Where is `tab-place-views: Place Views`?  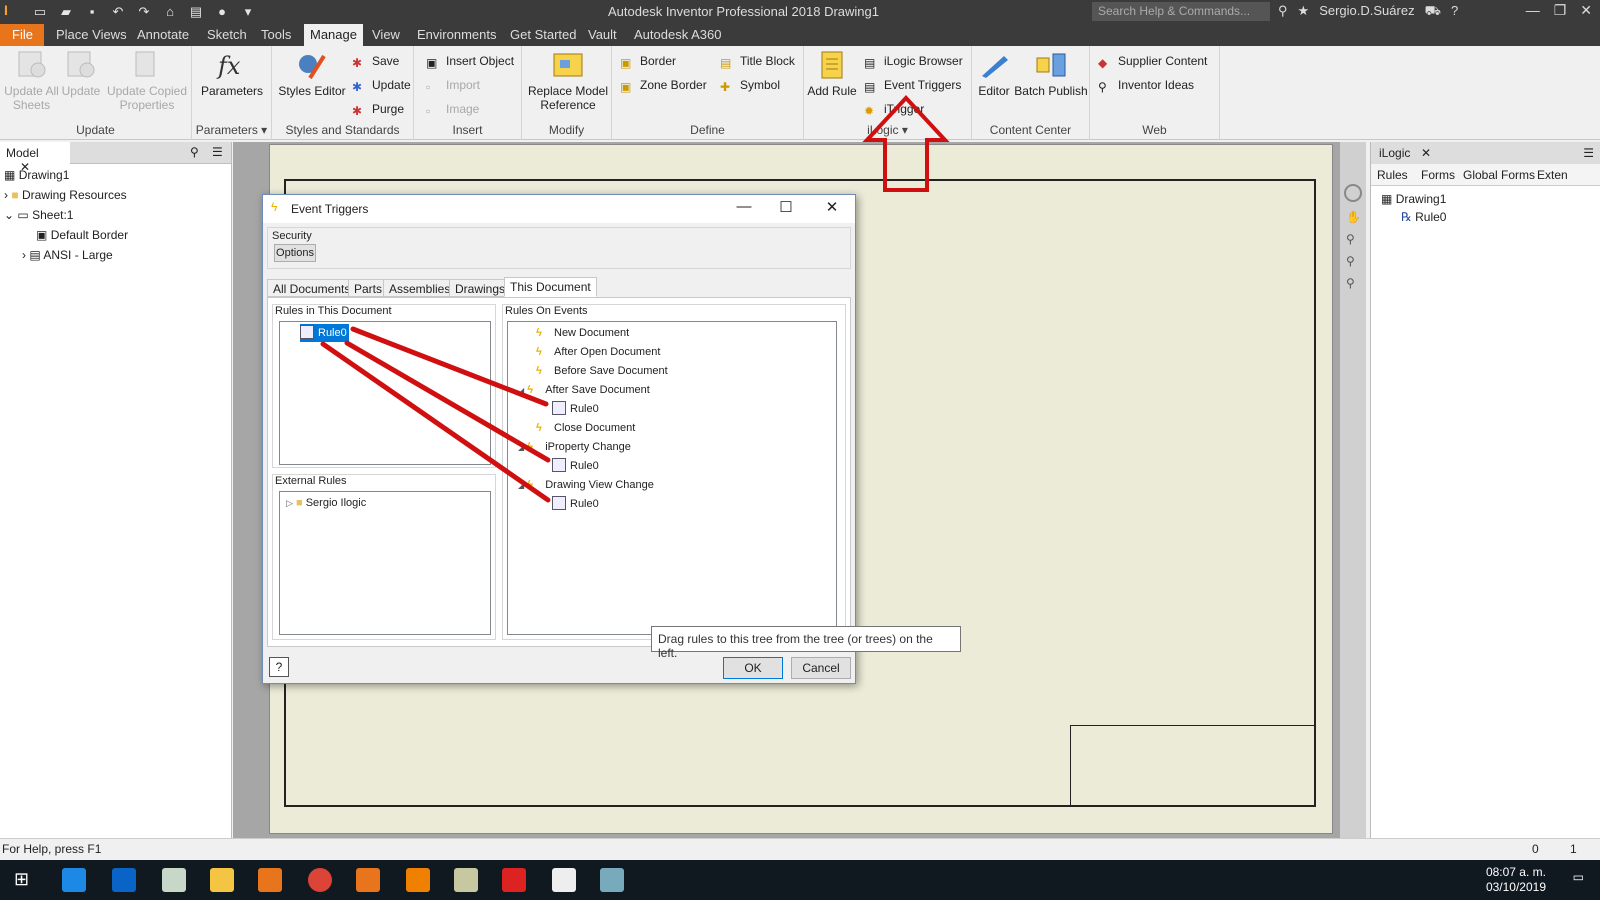
tab-place-views: Place Views is located at coordinates (91, 34).